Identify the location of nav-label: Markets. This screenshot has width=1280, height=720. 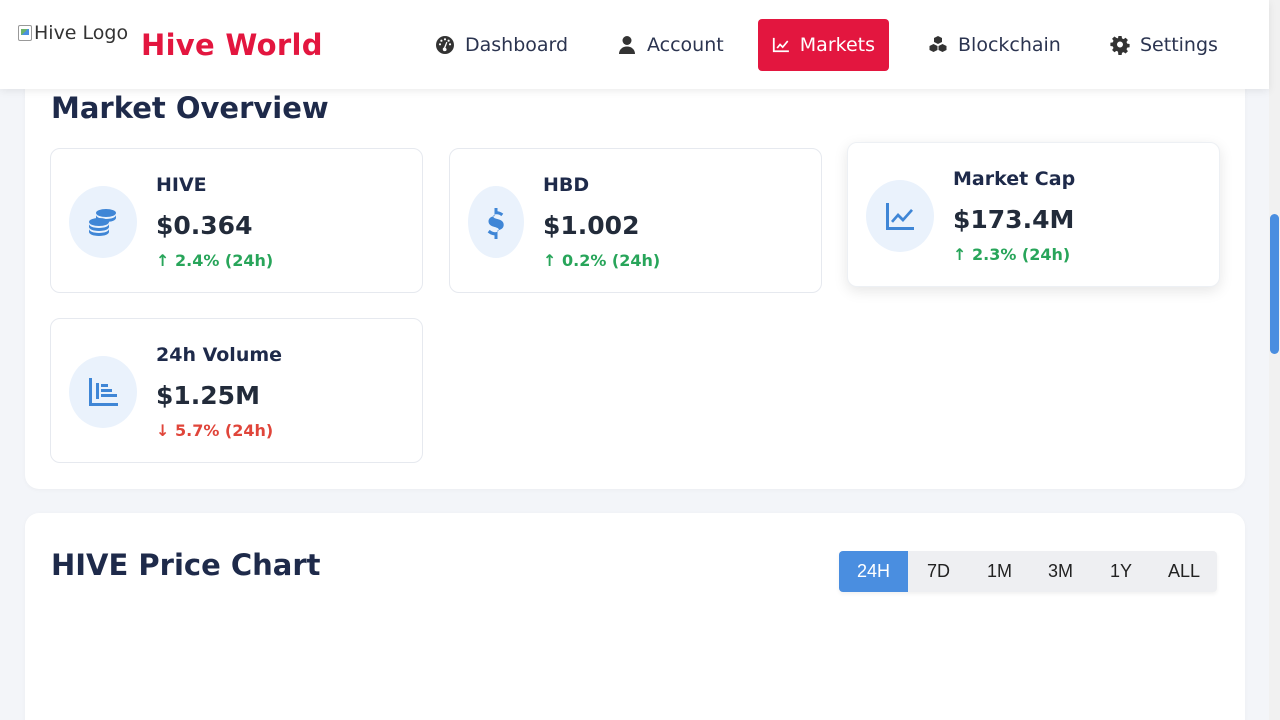
(837, 45).